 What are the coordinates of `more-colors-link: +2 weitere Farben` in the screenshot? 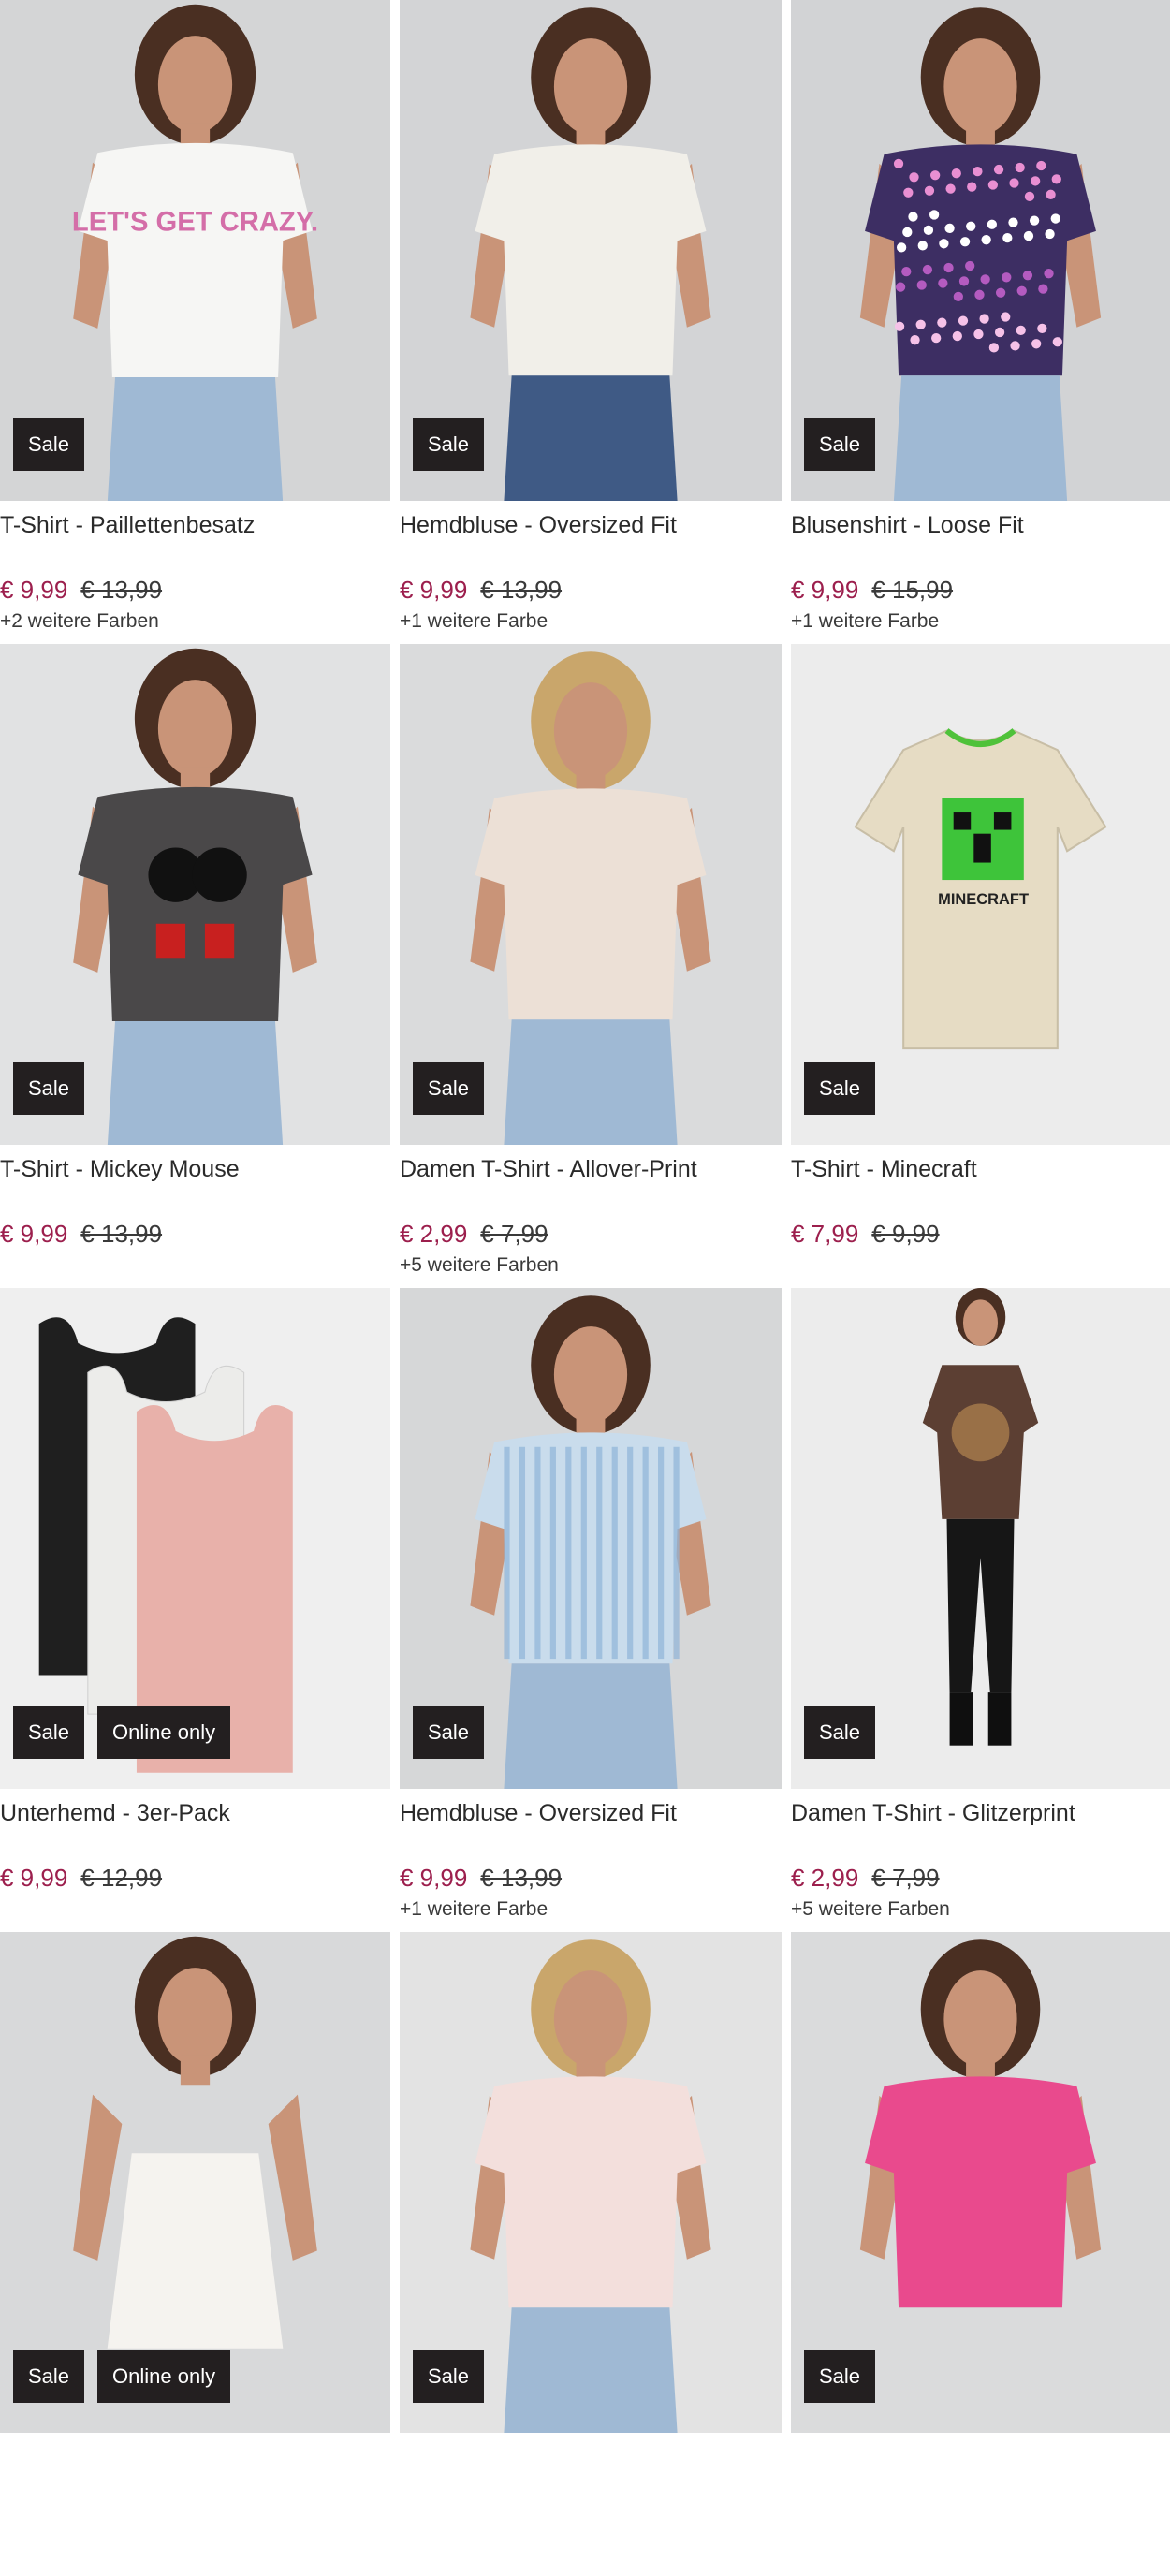 It's located at (195, 621).